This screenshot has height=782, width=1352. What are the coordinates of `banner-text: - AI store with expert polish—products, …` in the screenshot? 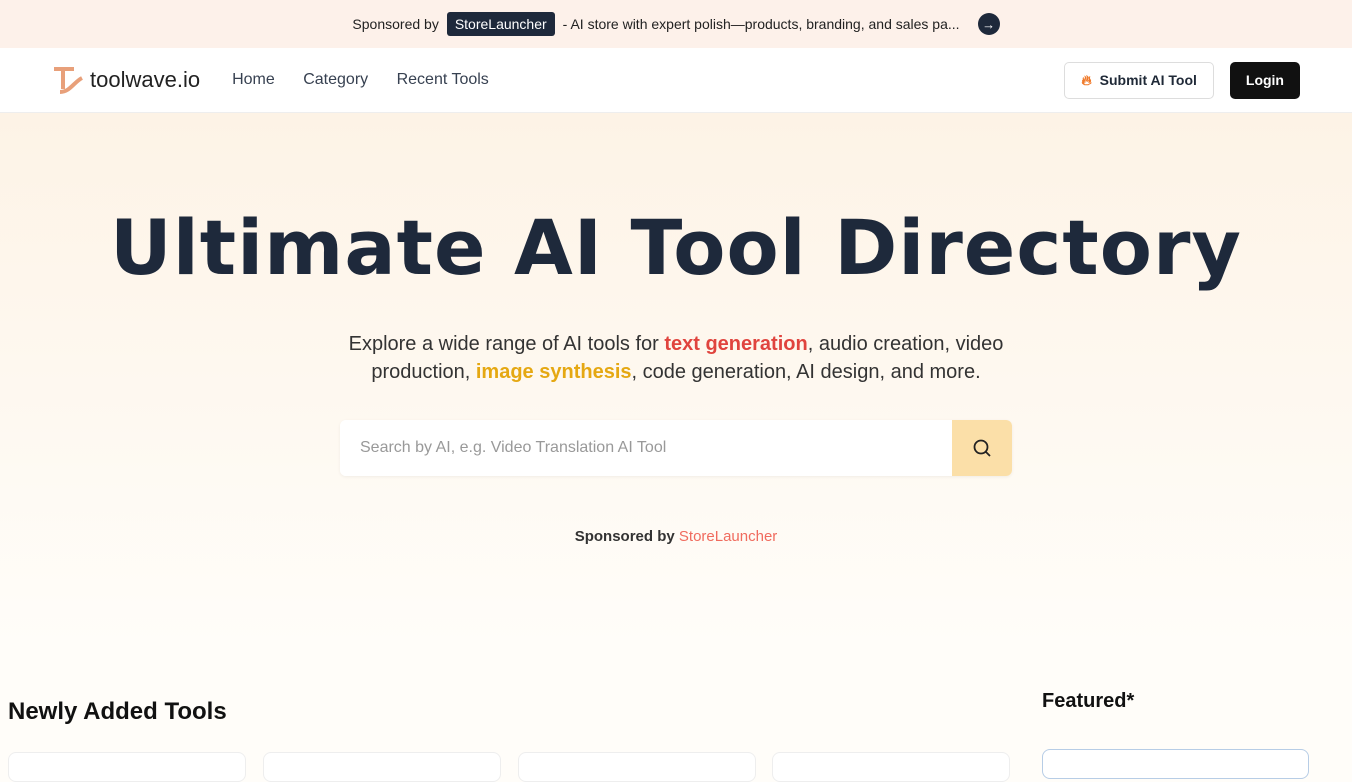 It's located at (761, 24).